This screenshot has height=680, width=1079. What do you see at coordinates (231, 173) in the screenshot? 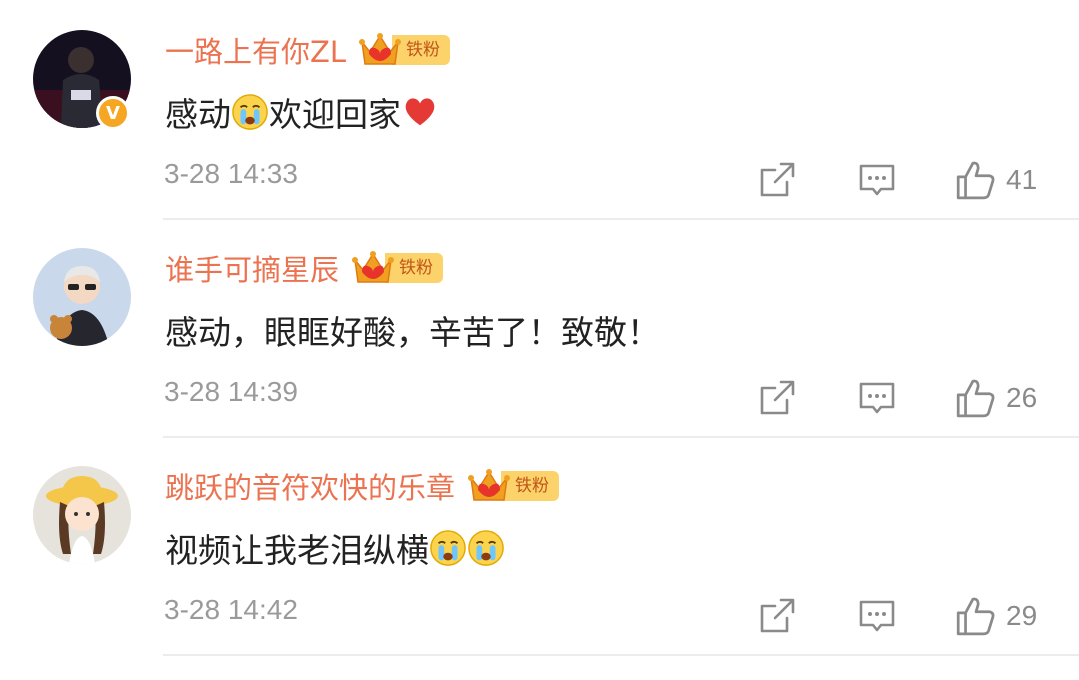
I see `comment-time: 3-28 14:33` at bounding box center [231, 173].